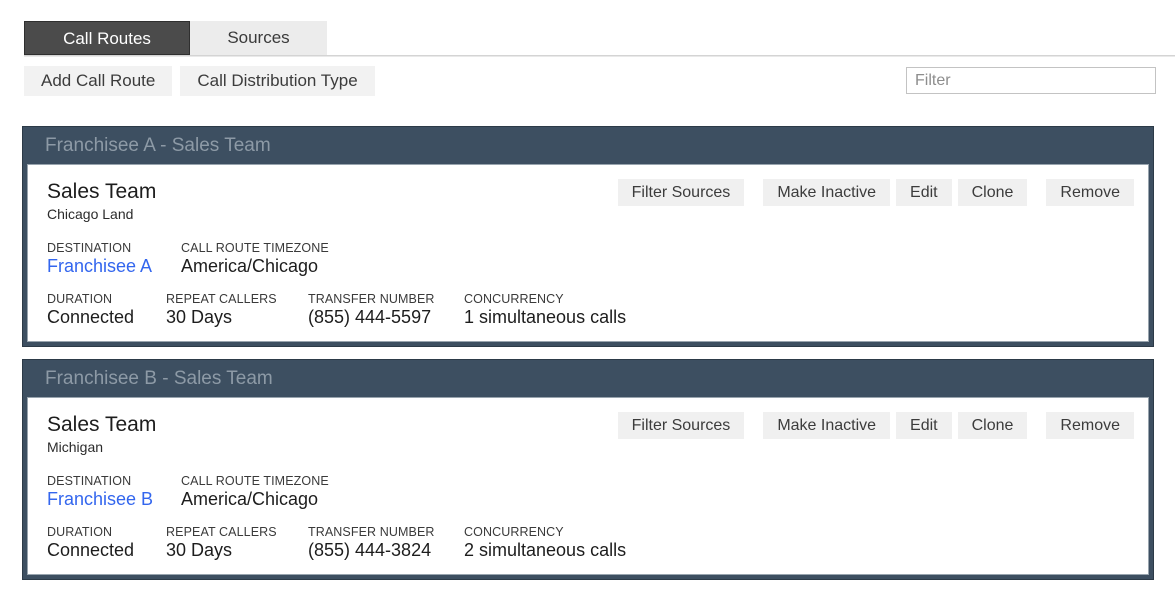 The width and height of the screenshot is (1175, 600). Describe the element at coordinates (587, 38) in the screenshot. I see `tab-bar: Call Routes Sources` at that location.